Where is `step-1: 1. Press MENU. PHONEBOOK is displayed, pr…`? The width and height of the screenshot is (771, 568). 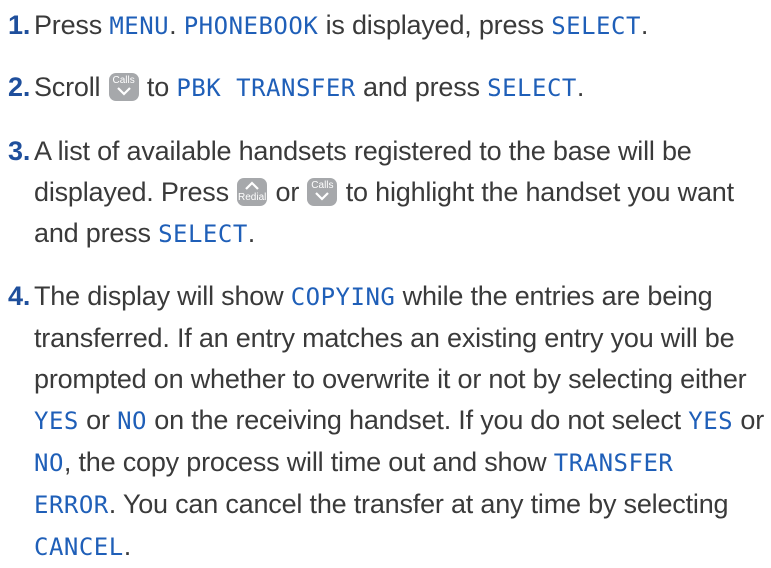
step-1: 1. Press MENU. PHONEBOOK is displayed, pr… is located at coordinates (388, 26).